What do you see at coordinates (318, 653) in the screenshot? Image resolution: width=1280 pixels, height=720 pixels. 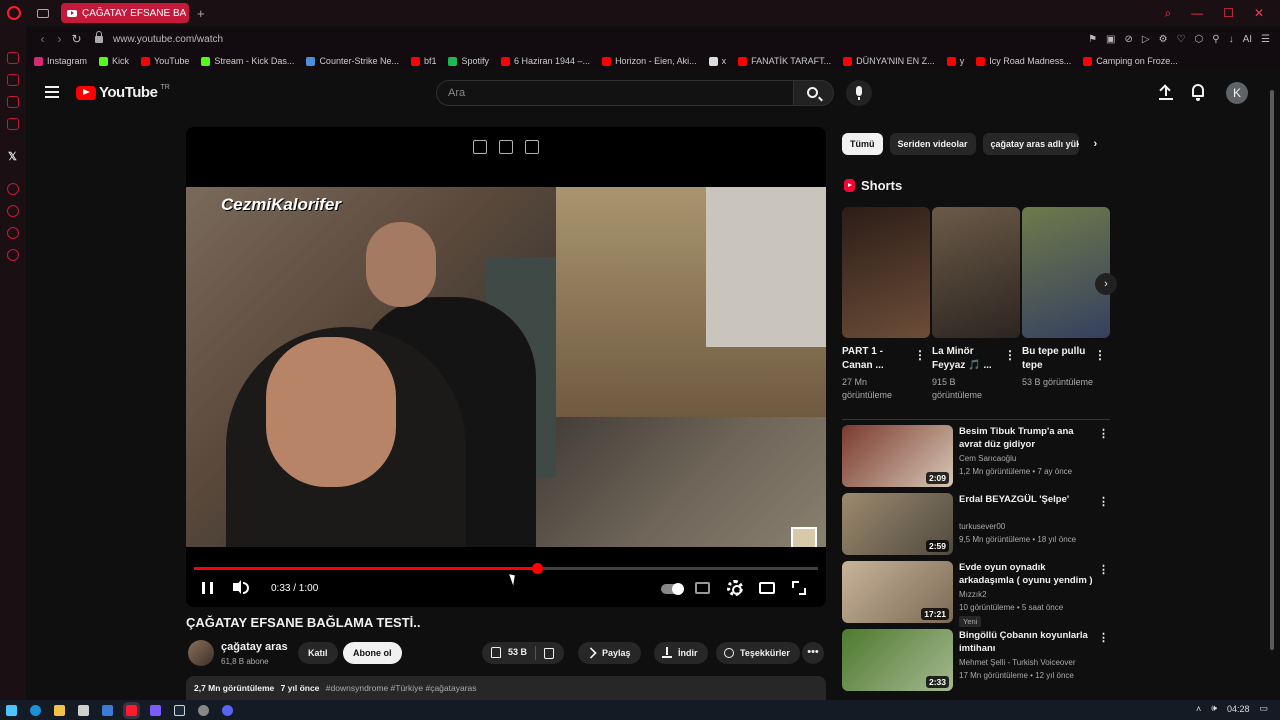 I see `join-button: Katıl` at bounding box center [318, 653].